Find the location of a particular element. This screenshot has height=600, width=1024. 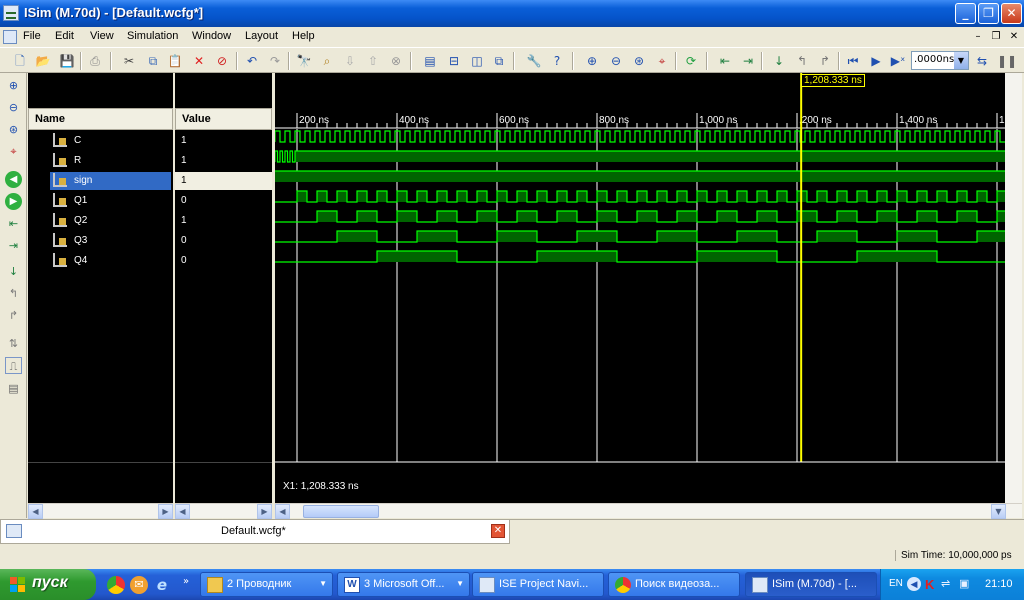

signal-row: Q2 is located at coordinates (100, 221).